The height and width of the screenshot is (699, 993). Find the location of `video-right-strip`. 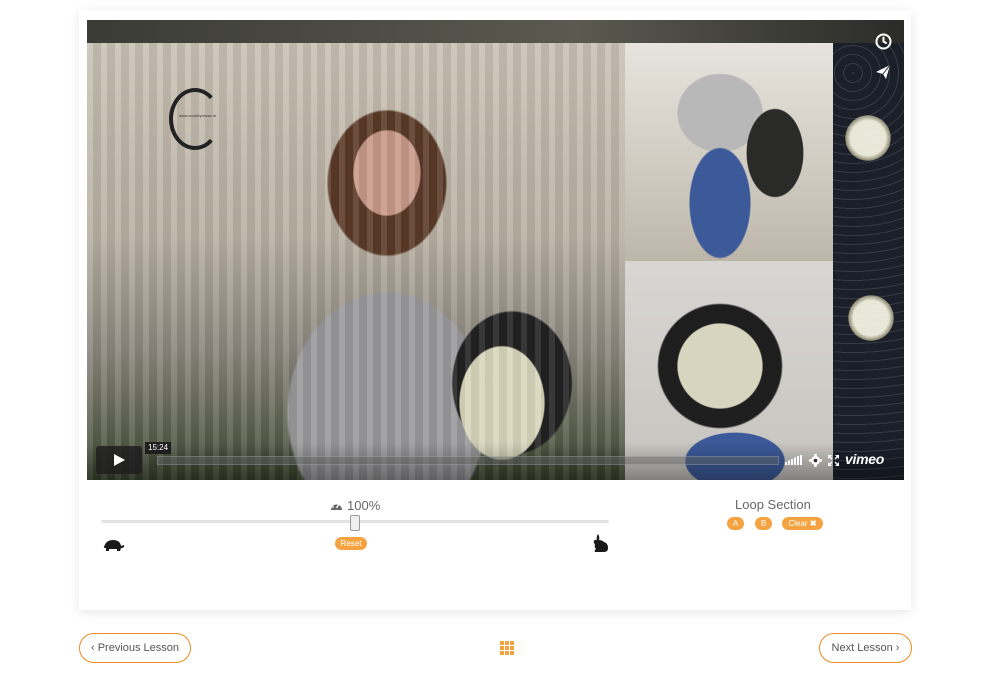

video-right-strip is located at coordinates (868, 261).